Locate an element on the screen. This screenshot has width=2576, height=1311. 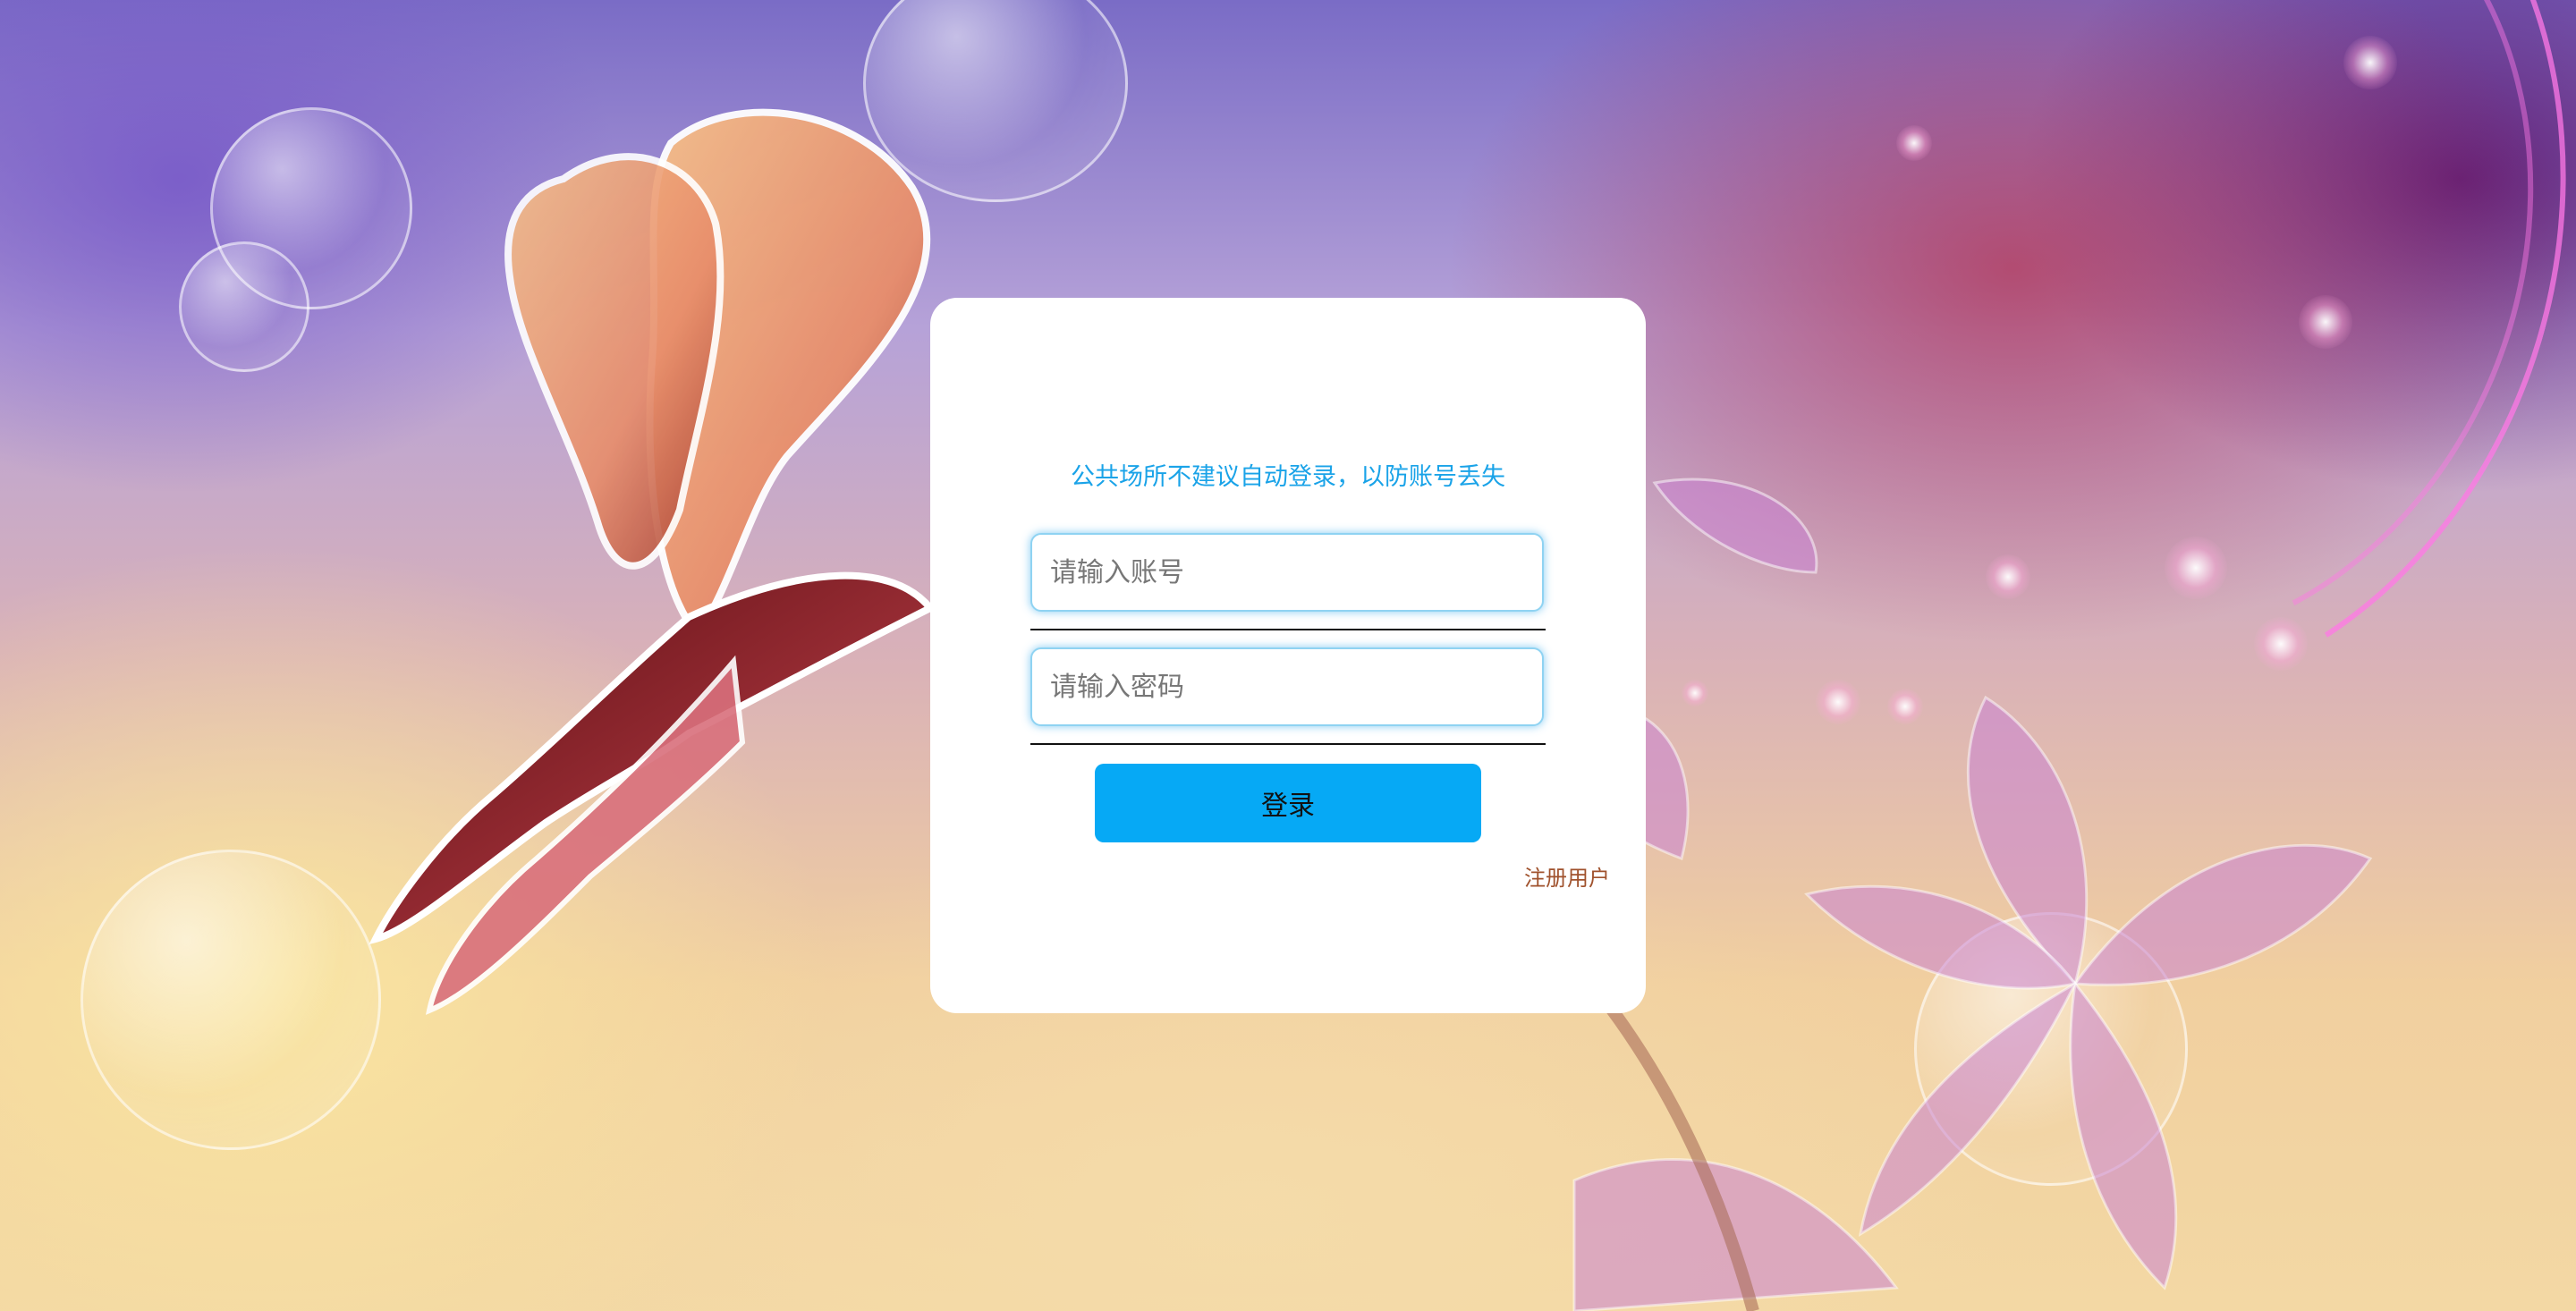
password-input is located at coordinates (1287, 686).